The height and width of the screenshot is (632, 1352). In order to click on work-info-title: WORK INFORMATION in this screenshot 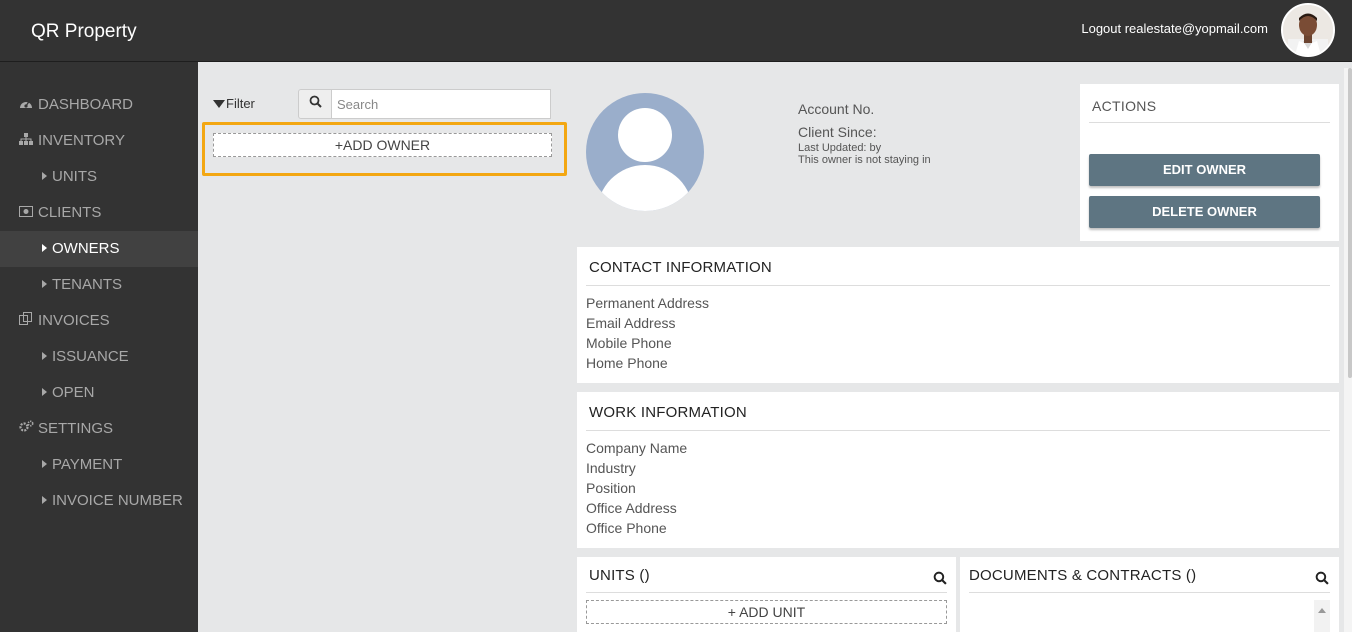, I will do `click(668, 412)`.